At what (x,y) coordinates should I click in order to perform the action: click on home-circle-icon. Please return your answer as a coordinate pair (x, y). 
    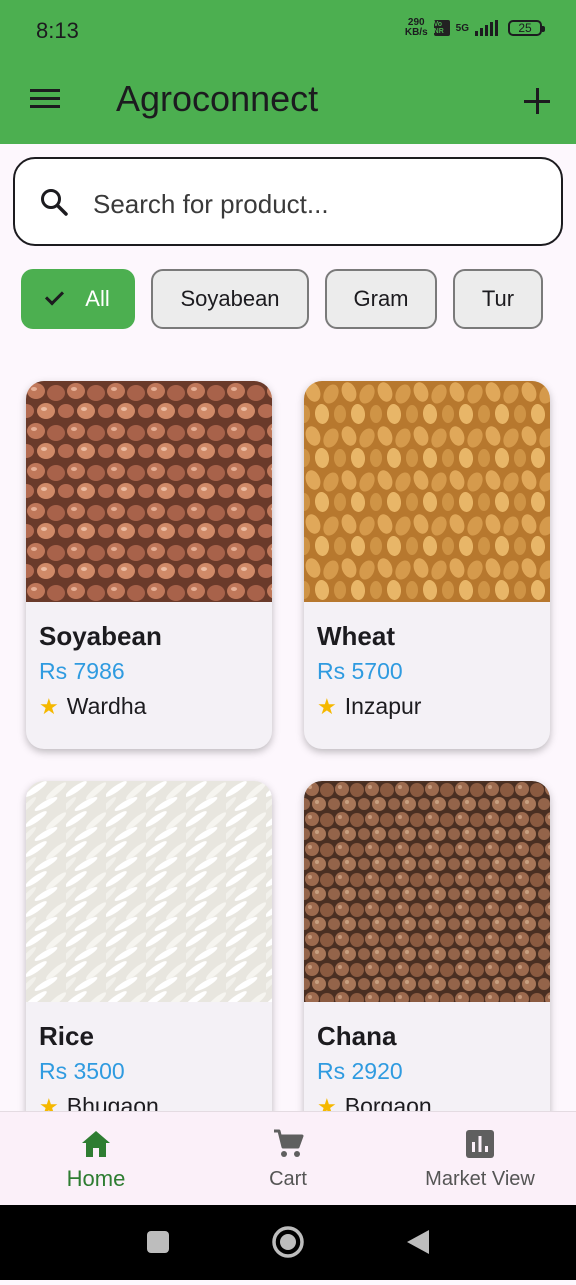
    Looking at the image, I should click on (288, 1242).